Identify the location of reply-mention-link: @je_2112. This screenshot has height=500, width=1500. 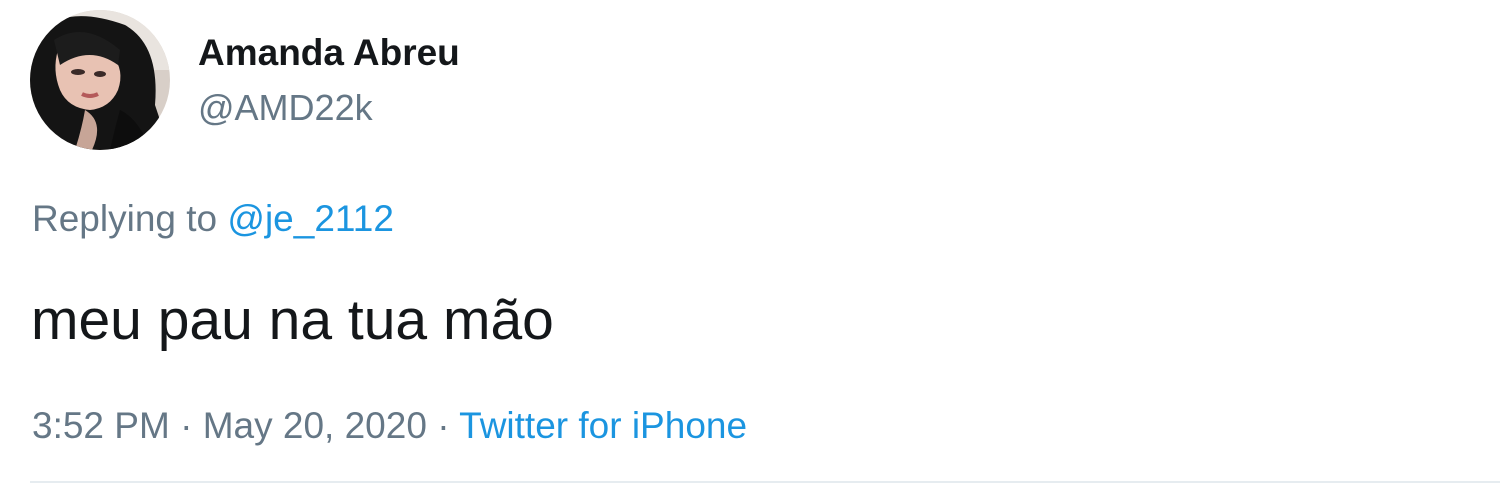
(310, 218).